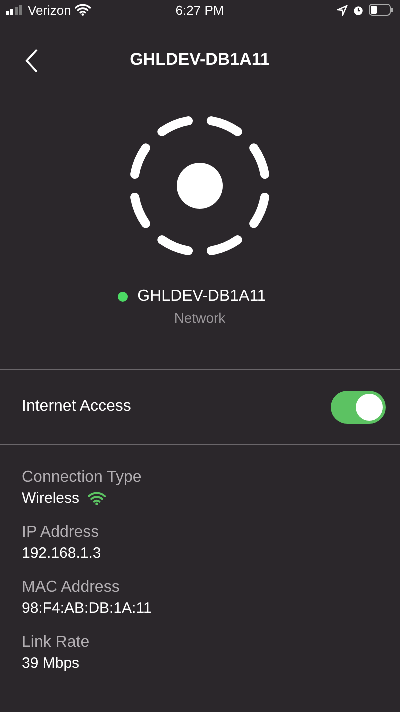 This screenshot has width=400, height=712. What do you see at coordinates (200, 60) in the screenshot?
I see `page-title: GHLDEV-DB1A11` at bounding box center [200, 60].